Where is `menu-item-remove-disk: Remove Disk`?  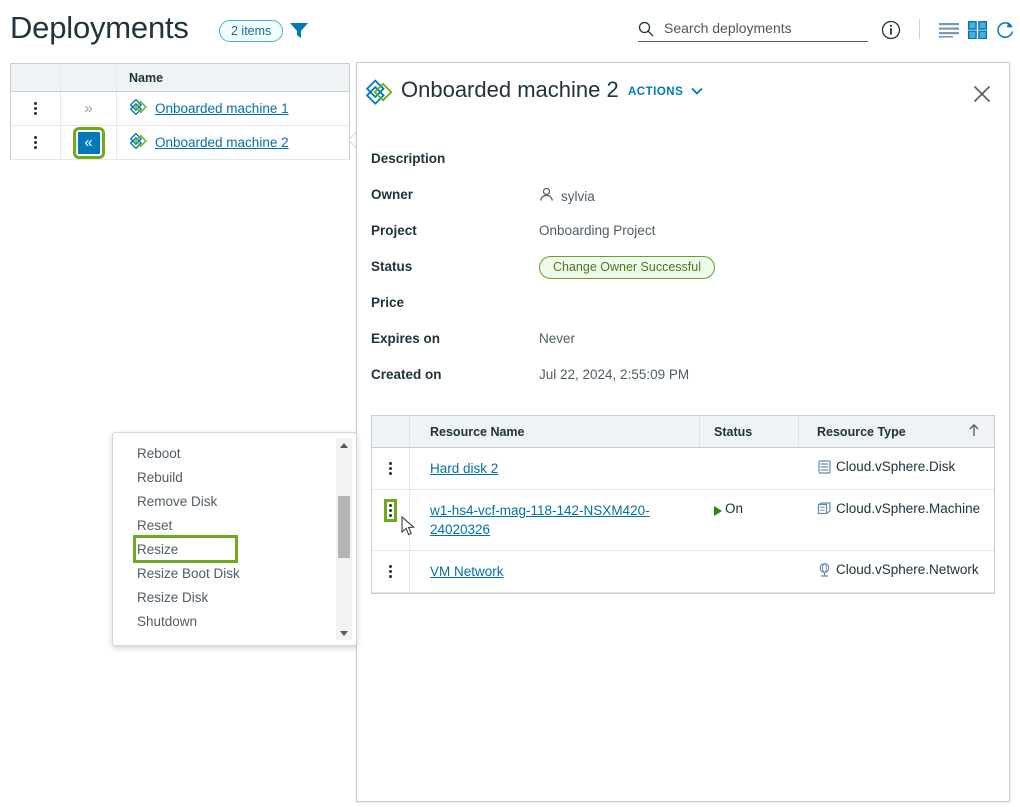 menu-item-remove-disk: Remove Disk is located at coordinates (224, 501).